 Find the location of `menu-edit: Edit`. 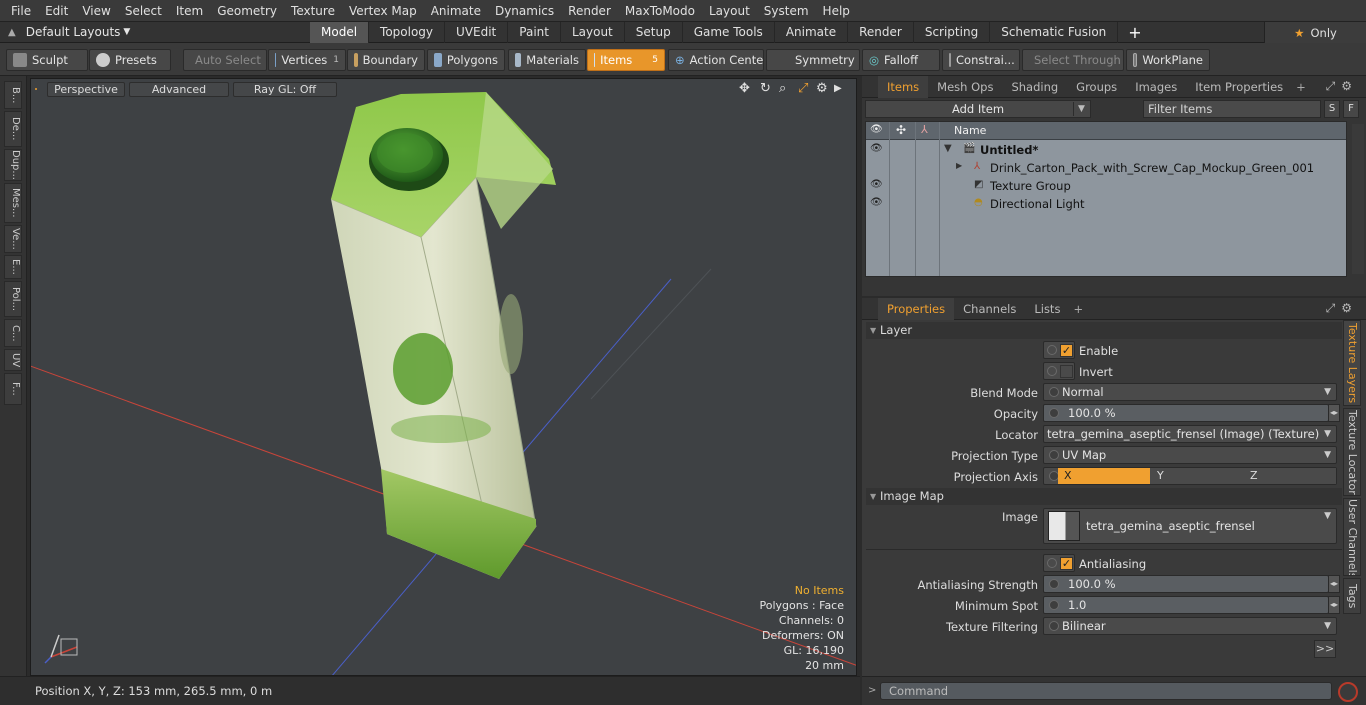

menu-edit: Edit is located at coordinates (56, 11).